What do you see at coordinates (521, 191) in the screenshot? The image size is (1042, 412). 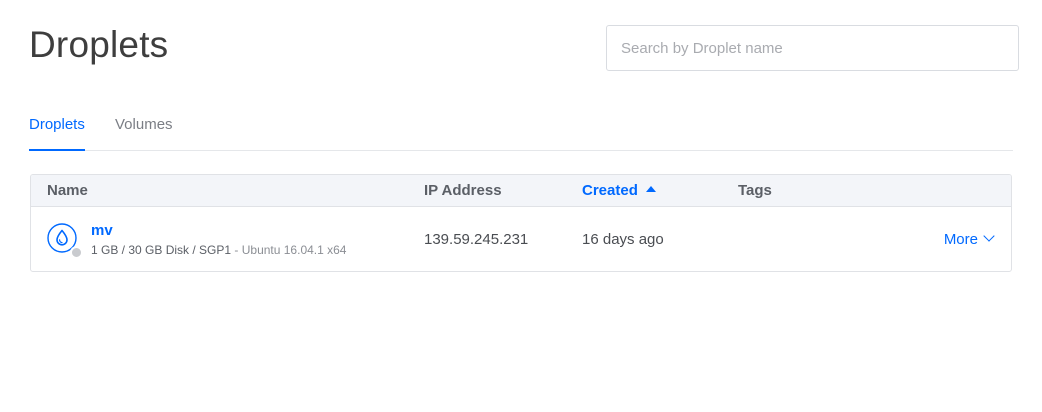 I see `table-header: Name IP Address Created Tags` at bounding box center [521, 191].